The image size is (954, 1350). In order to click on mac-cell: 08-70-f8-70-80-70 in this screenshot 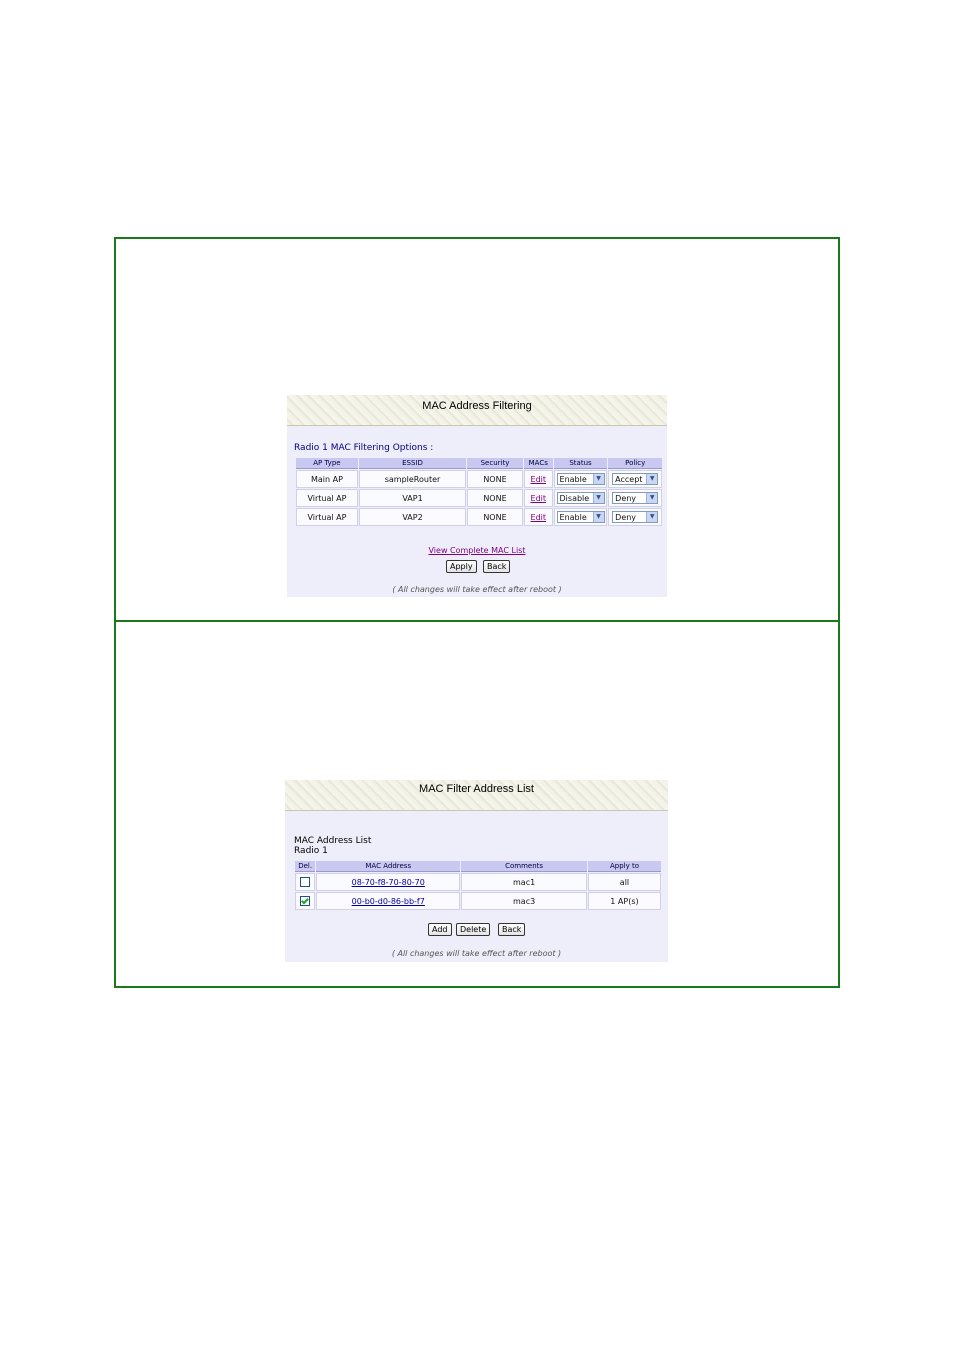, I will do `click(388, 882)`.